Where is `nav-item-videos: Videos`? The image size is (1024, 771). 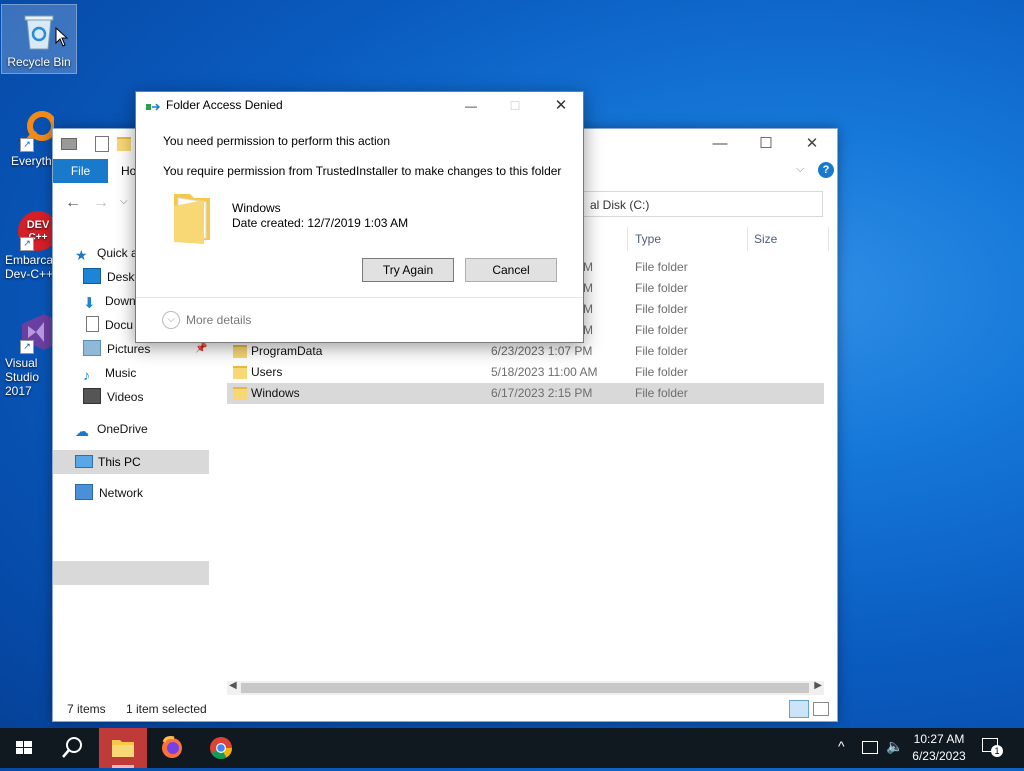 nav-item-videos: Videos is located at coordinates (113, 397).